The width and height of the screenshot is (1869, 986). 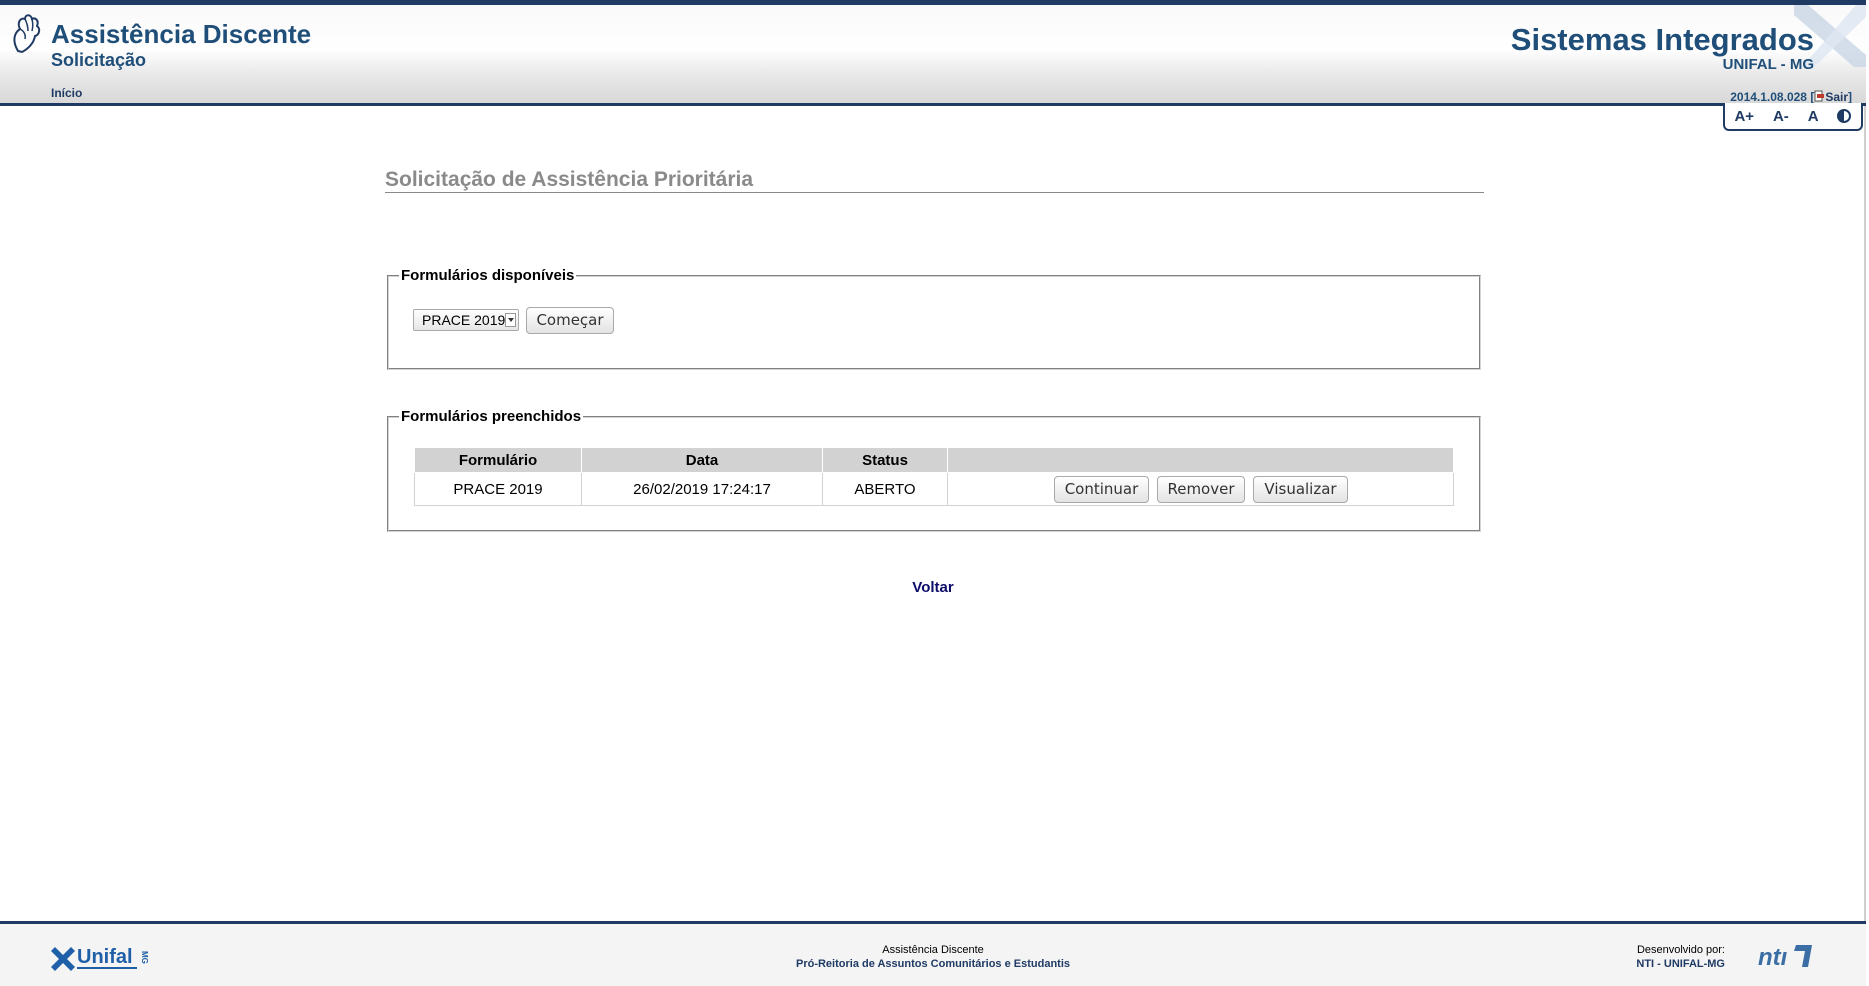 What do you see at coordinates (1768, 64) in the screenshot?
I see `system-subtitle: UNIFAL - MG` at bounding box center [1768, 64].